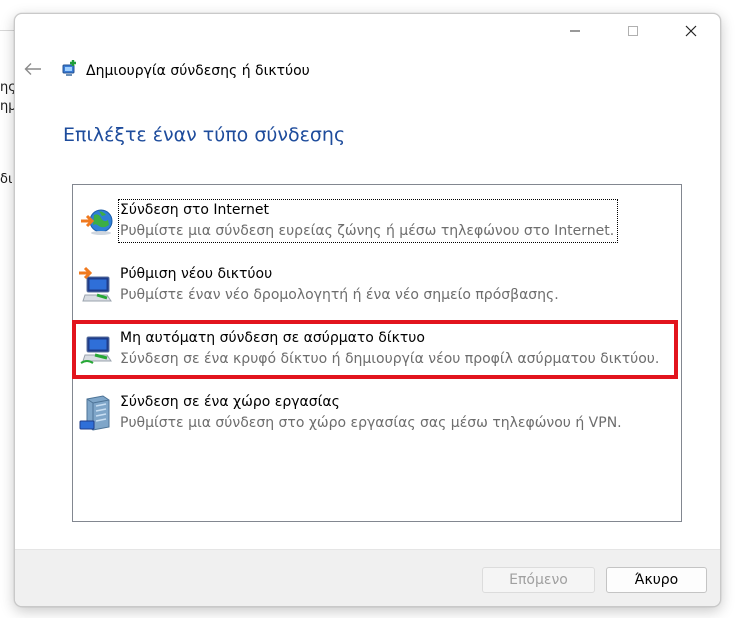 This screenshot has width=736, height=618. I want to click on close-button, so click(691, 31).